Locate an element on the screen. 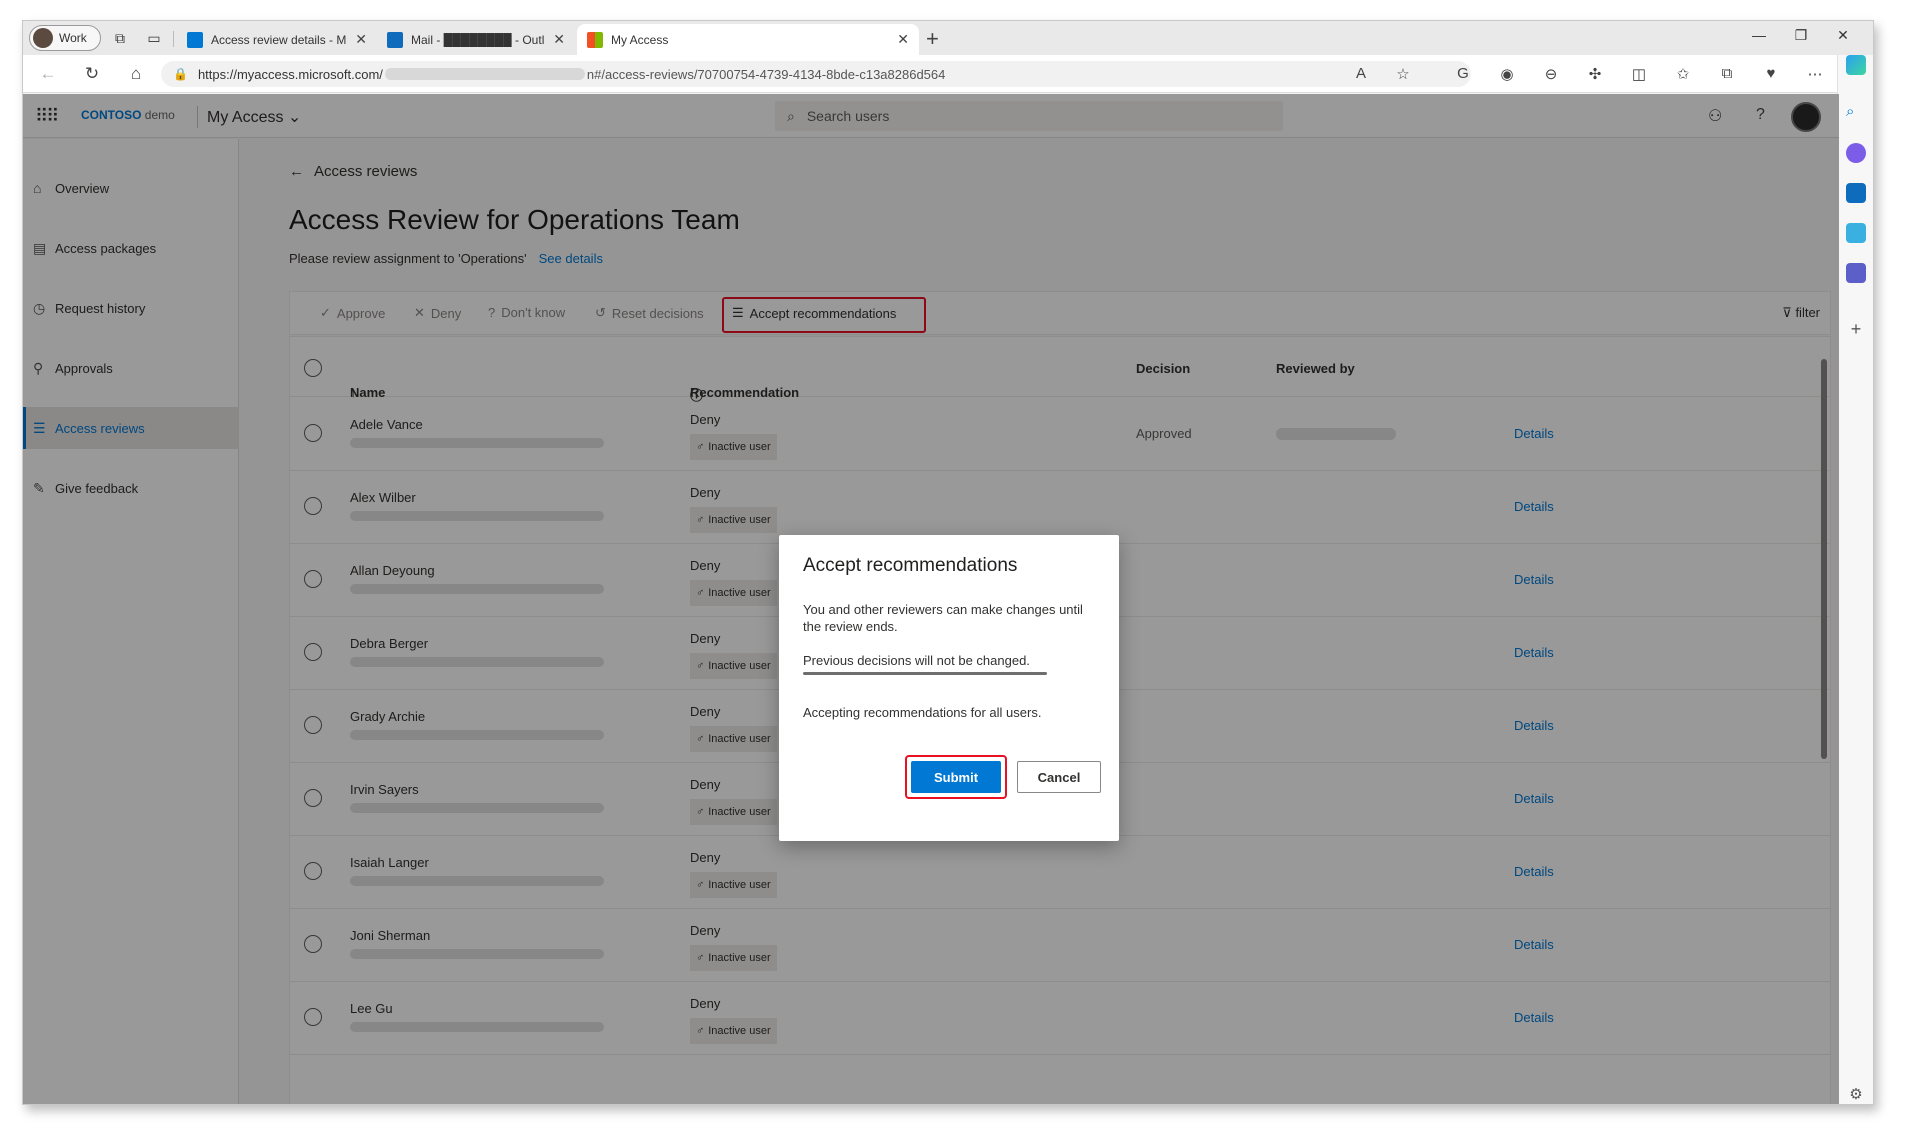  tab-mail: Mail - ████████ - Outl ✕ is located at coordinates (476, 39).